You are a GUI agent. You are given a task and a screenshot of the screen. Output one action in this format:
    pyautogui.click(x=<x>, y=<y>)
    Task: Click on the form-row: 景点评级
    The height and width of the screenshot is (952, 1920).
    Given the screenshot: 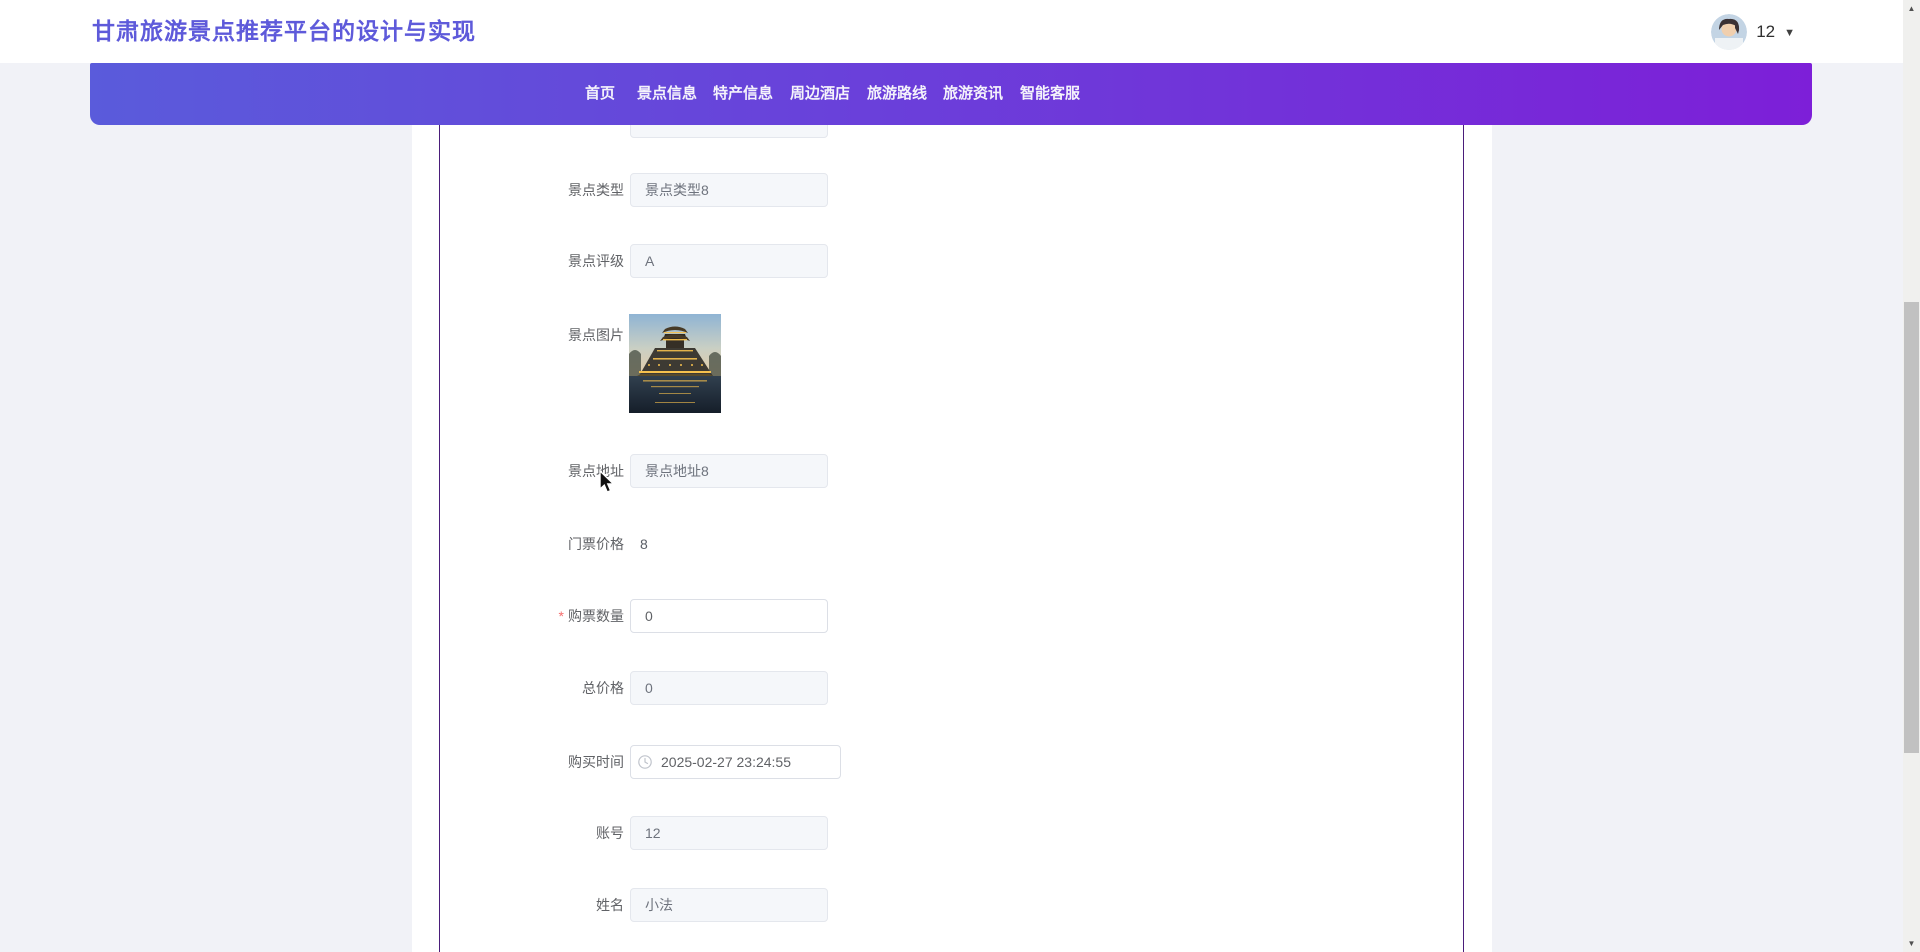 What is the action you would take?
    pyautogui.click(x=951, y=261)
    